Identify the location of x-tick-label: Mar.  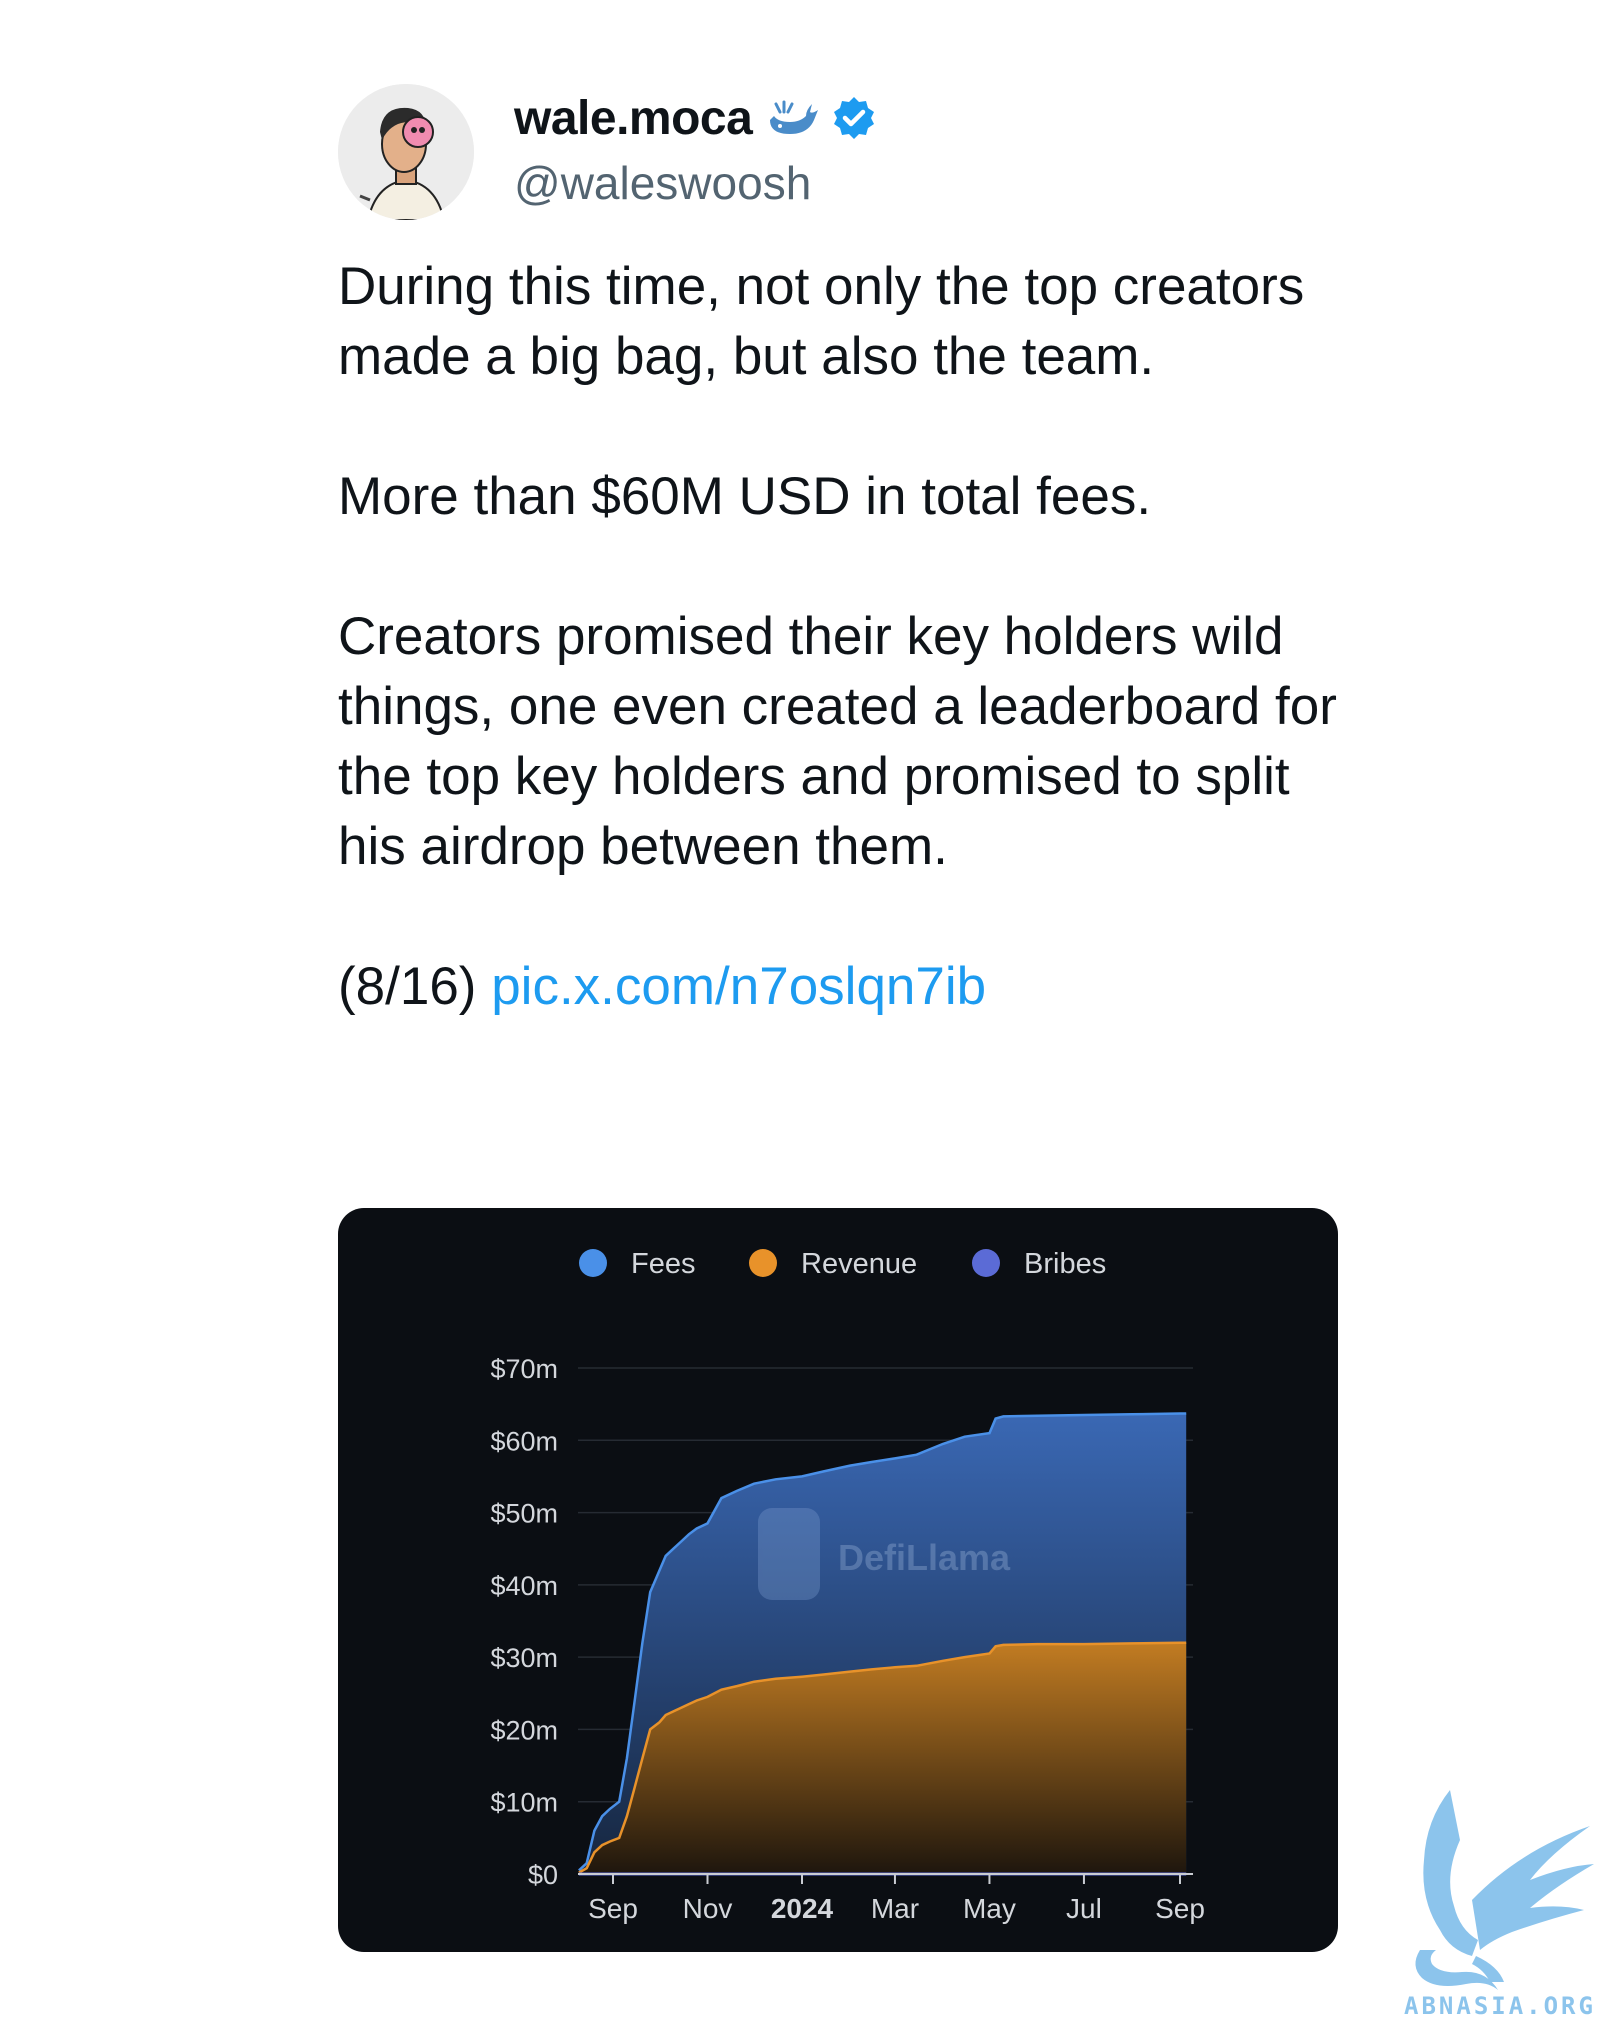
(895, 1908).